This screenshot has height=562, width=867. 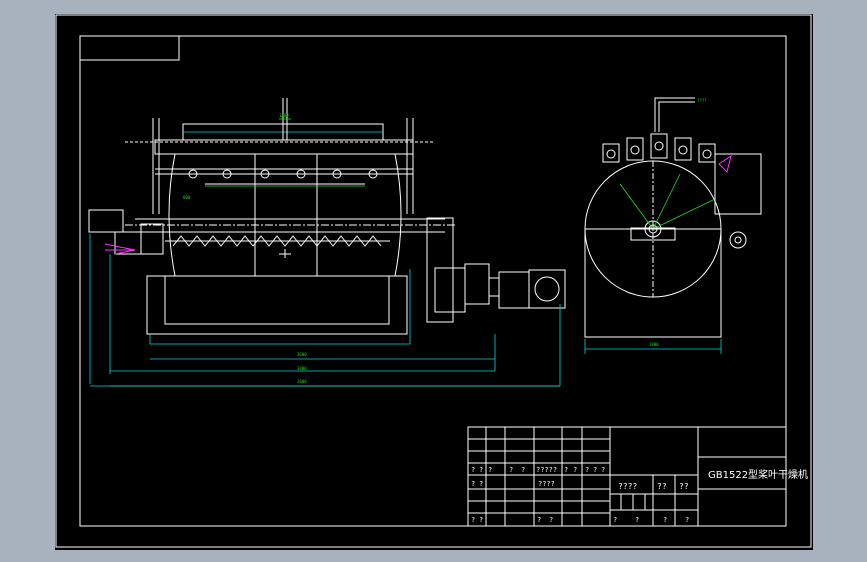 I want to click on dim-label-left: 800, so click(x=187, y=197).